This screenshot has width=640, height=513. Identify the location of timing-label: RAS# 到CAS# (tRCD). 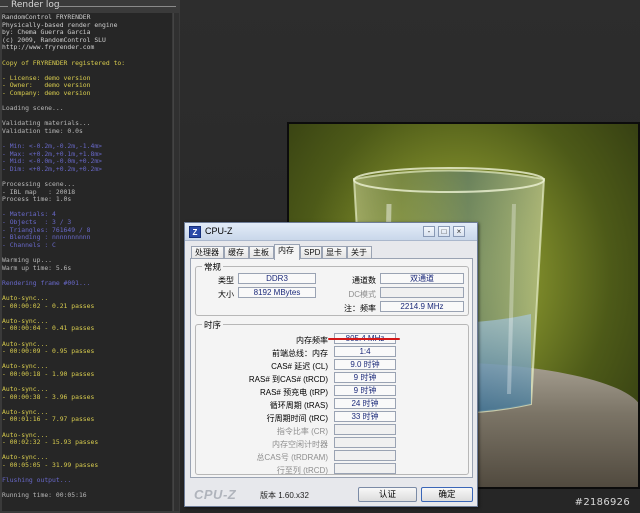
(288, 379).